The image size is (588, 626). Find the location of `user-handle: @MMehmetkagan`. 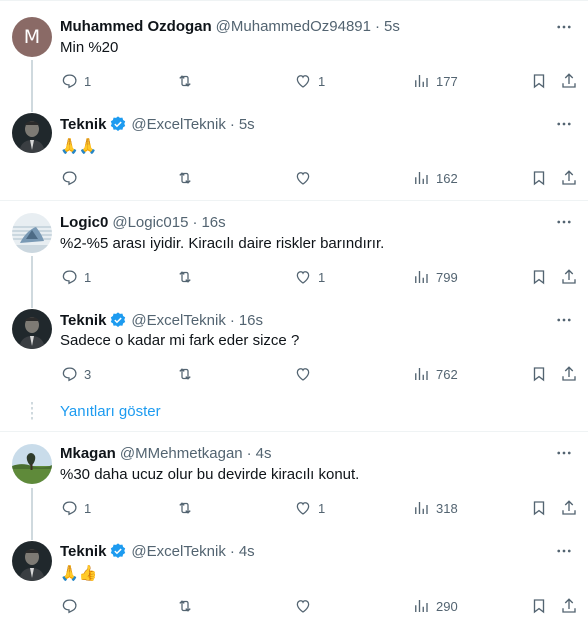

user-handle: @MMehmetkagan is located at coordinates (181, 453).